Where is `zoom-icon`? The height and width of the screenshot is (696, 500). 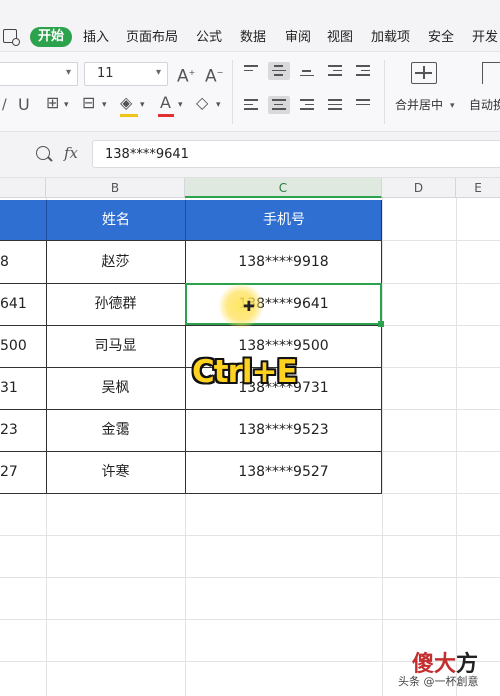 zoom-icon is located at coordinates (43, 153).